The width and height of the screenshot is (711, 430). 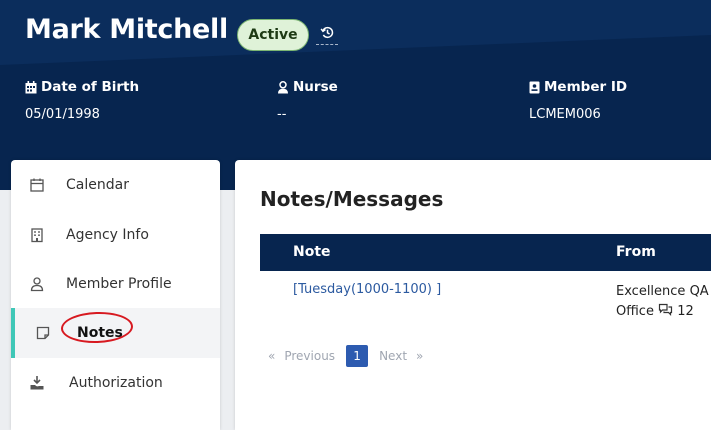 I want to click on pagination-next-icon: », so click(x=419, y=356).